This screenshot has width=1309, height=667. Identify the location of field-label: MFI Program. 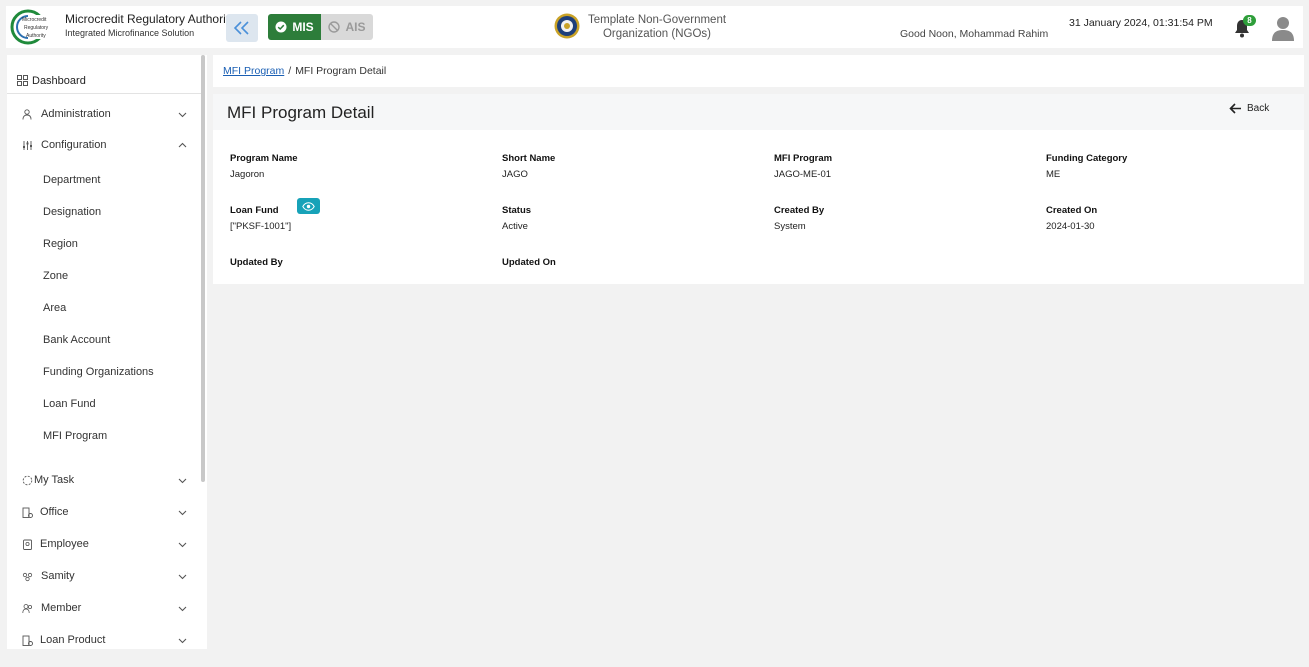
(803, 158).